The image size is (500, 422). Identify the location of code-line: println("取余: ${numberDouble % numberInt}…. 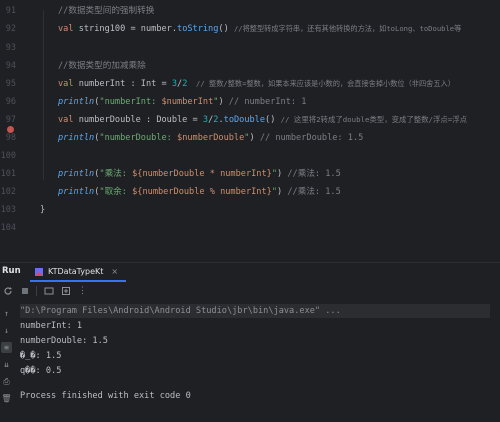
(199, 192).